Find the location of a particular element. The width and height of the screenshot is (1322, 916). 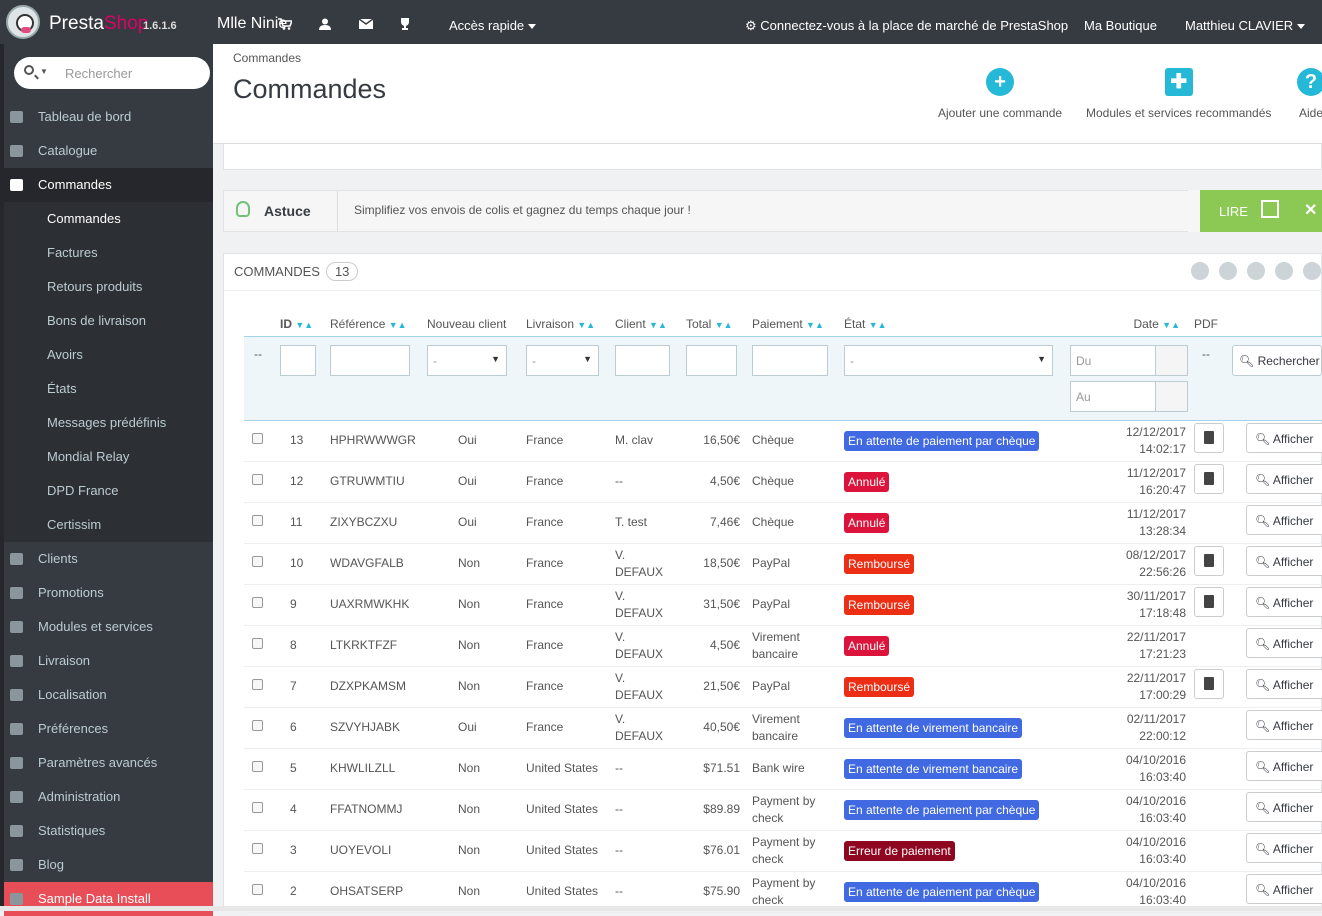

sidebar-item: Commandes is located at coordinates (108, 185).